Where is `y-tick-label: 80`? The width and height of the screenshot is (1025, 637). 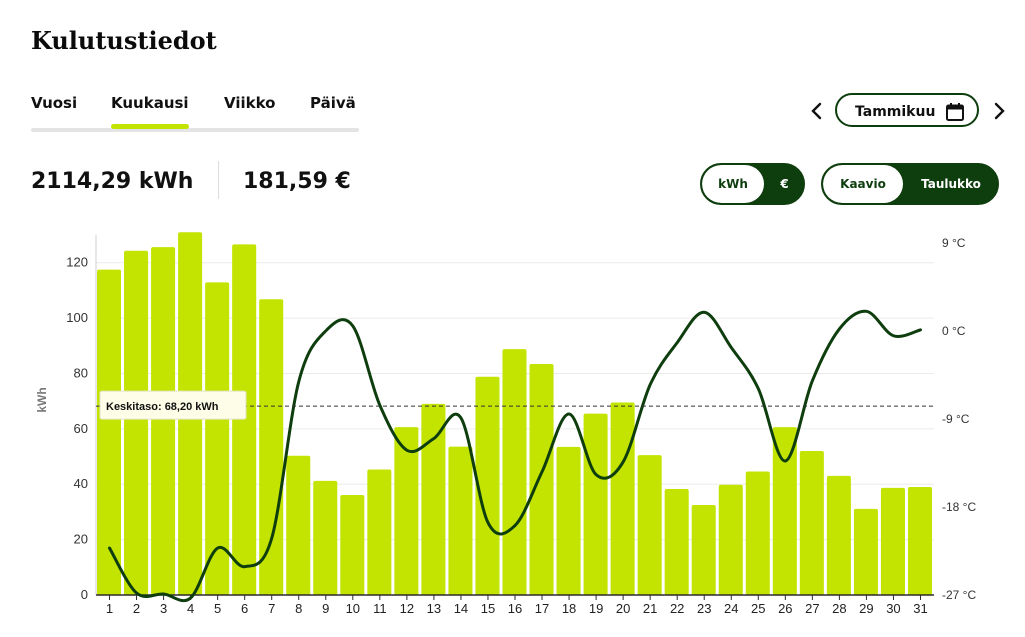 y-tick-label: 80 is located at coordinates (81, 372).